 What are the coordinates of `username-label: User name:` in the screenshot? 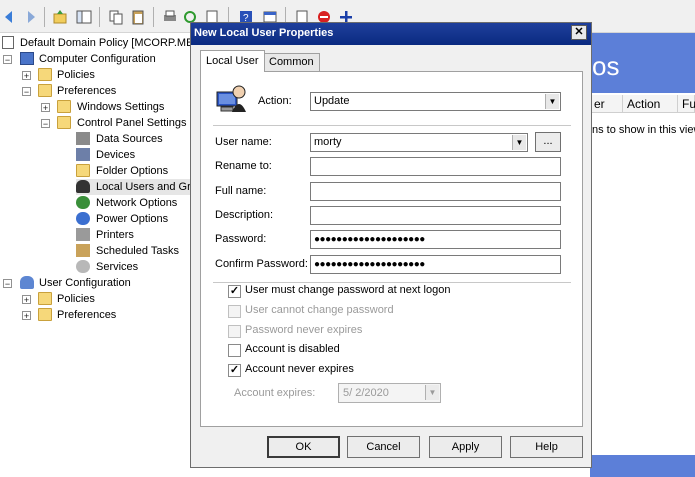 It's located at (243, 142).